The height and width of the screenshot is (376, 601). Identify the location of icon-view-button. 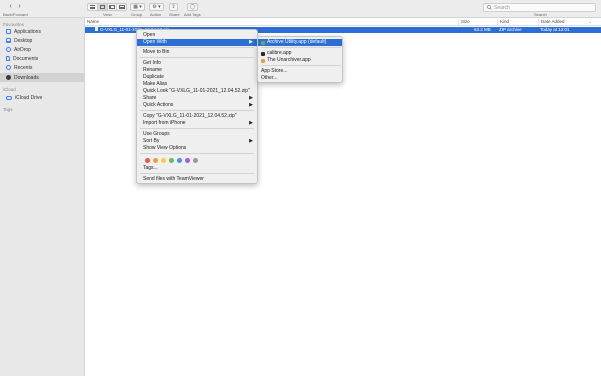
(93, 7).